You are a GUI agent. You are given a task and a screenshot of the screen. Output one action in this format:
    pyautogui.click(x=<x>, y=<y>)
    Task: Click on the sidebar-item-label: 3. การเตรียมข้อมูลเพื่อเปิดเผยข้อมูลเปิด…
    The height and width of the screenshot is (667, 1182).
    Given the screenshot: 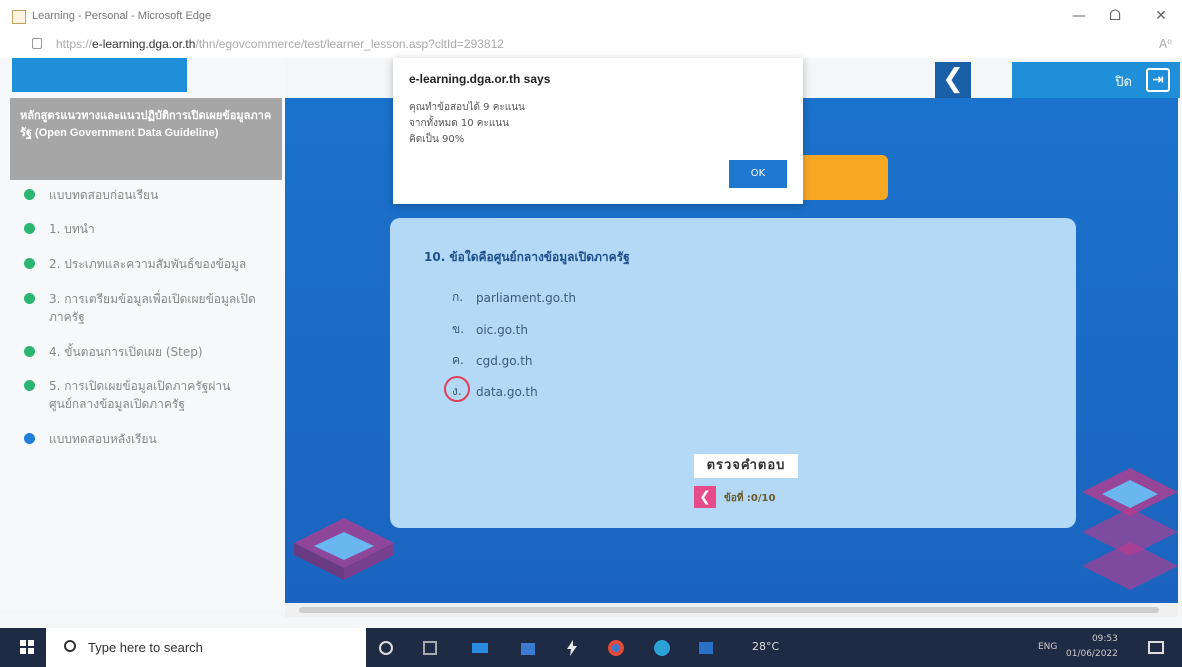 What is the action you would take?
    pyautogui.click(x=152, y=308)
    